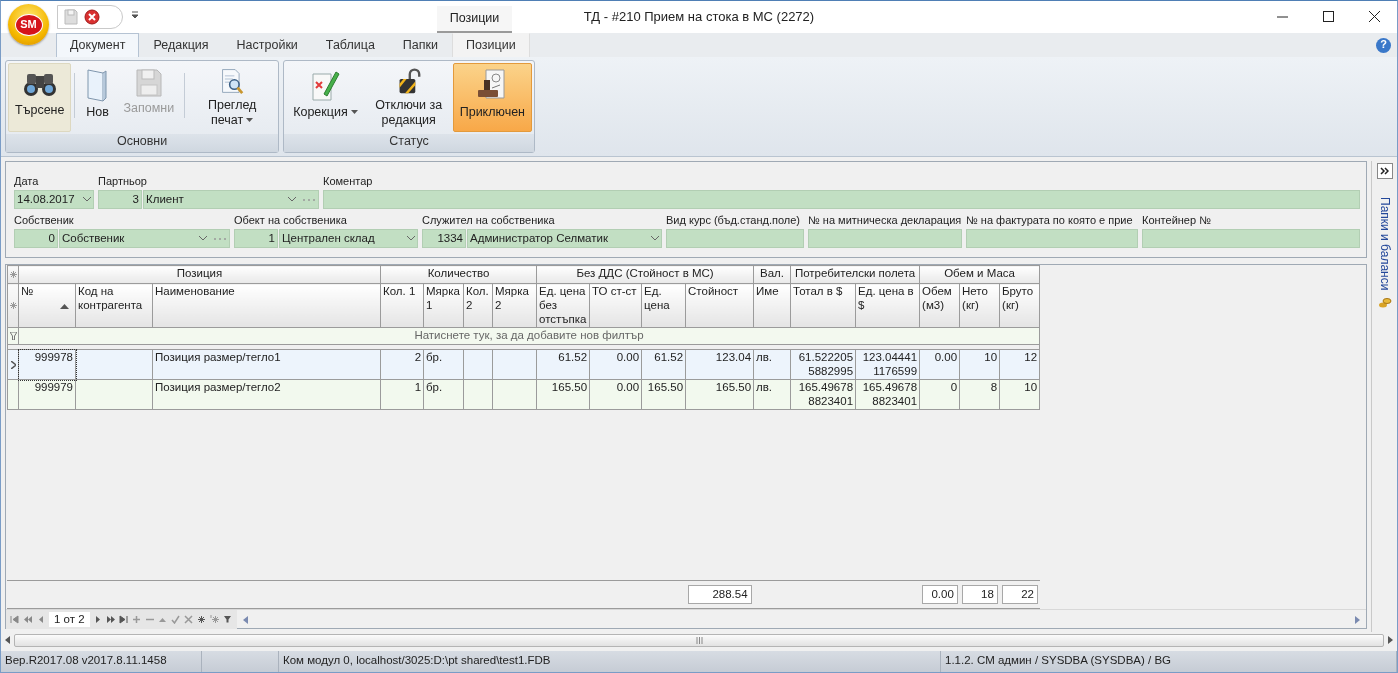 This screenshot has height=673, width=1398. I want to click on scrollbar-thumb, so click(699, 640).